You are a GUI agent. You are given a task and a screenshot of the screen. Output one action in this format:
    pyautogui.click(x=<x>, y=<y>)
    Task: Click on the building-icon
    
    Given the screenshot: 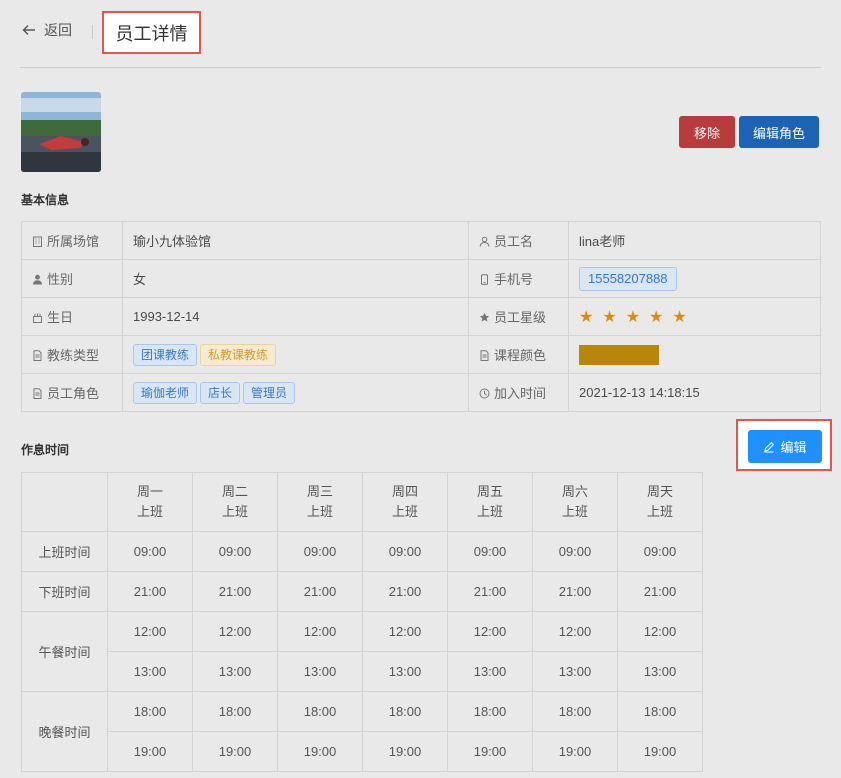 What is the action you would take?
    pyautogui.click(x=37, y=241)
    